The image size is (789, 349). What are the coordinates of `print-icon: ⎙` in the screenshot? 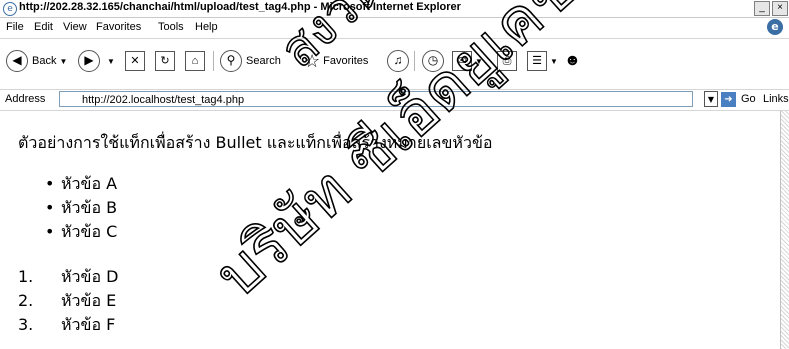 It's located at (507, 61).